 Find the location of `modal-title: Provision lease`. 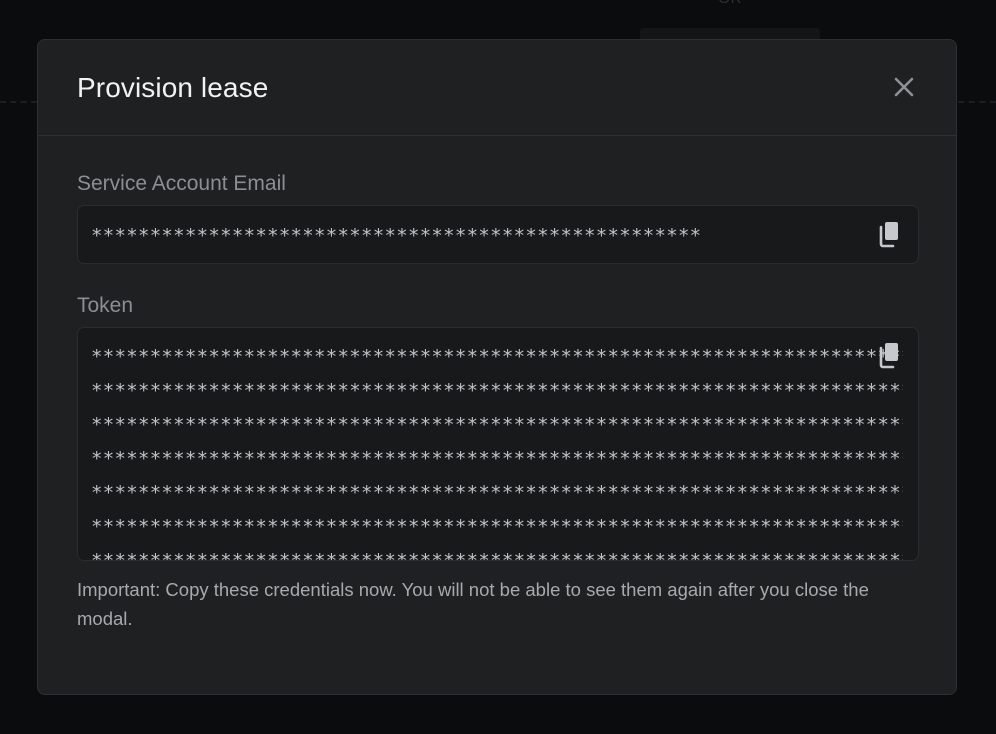

modal-title: Provision lease is located at coordinates (173, 87).